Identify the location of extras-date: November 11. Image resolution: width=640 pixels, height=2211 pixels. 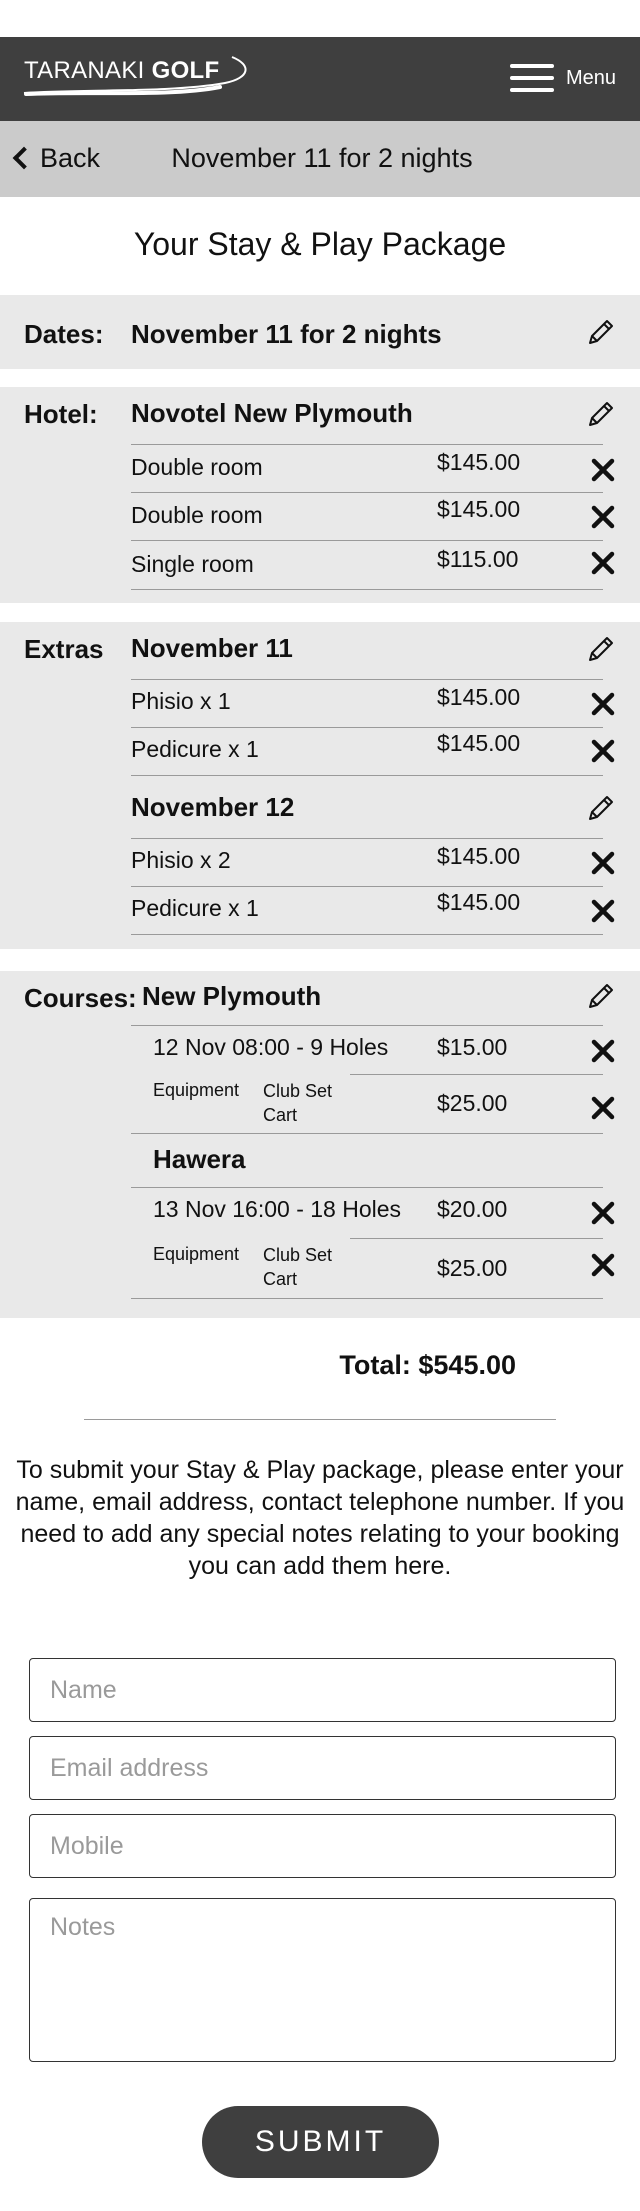
(212, 648).